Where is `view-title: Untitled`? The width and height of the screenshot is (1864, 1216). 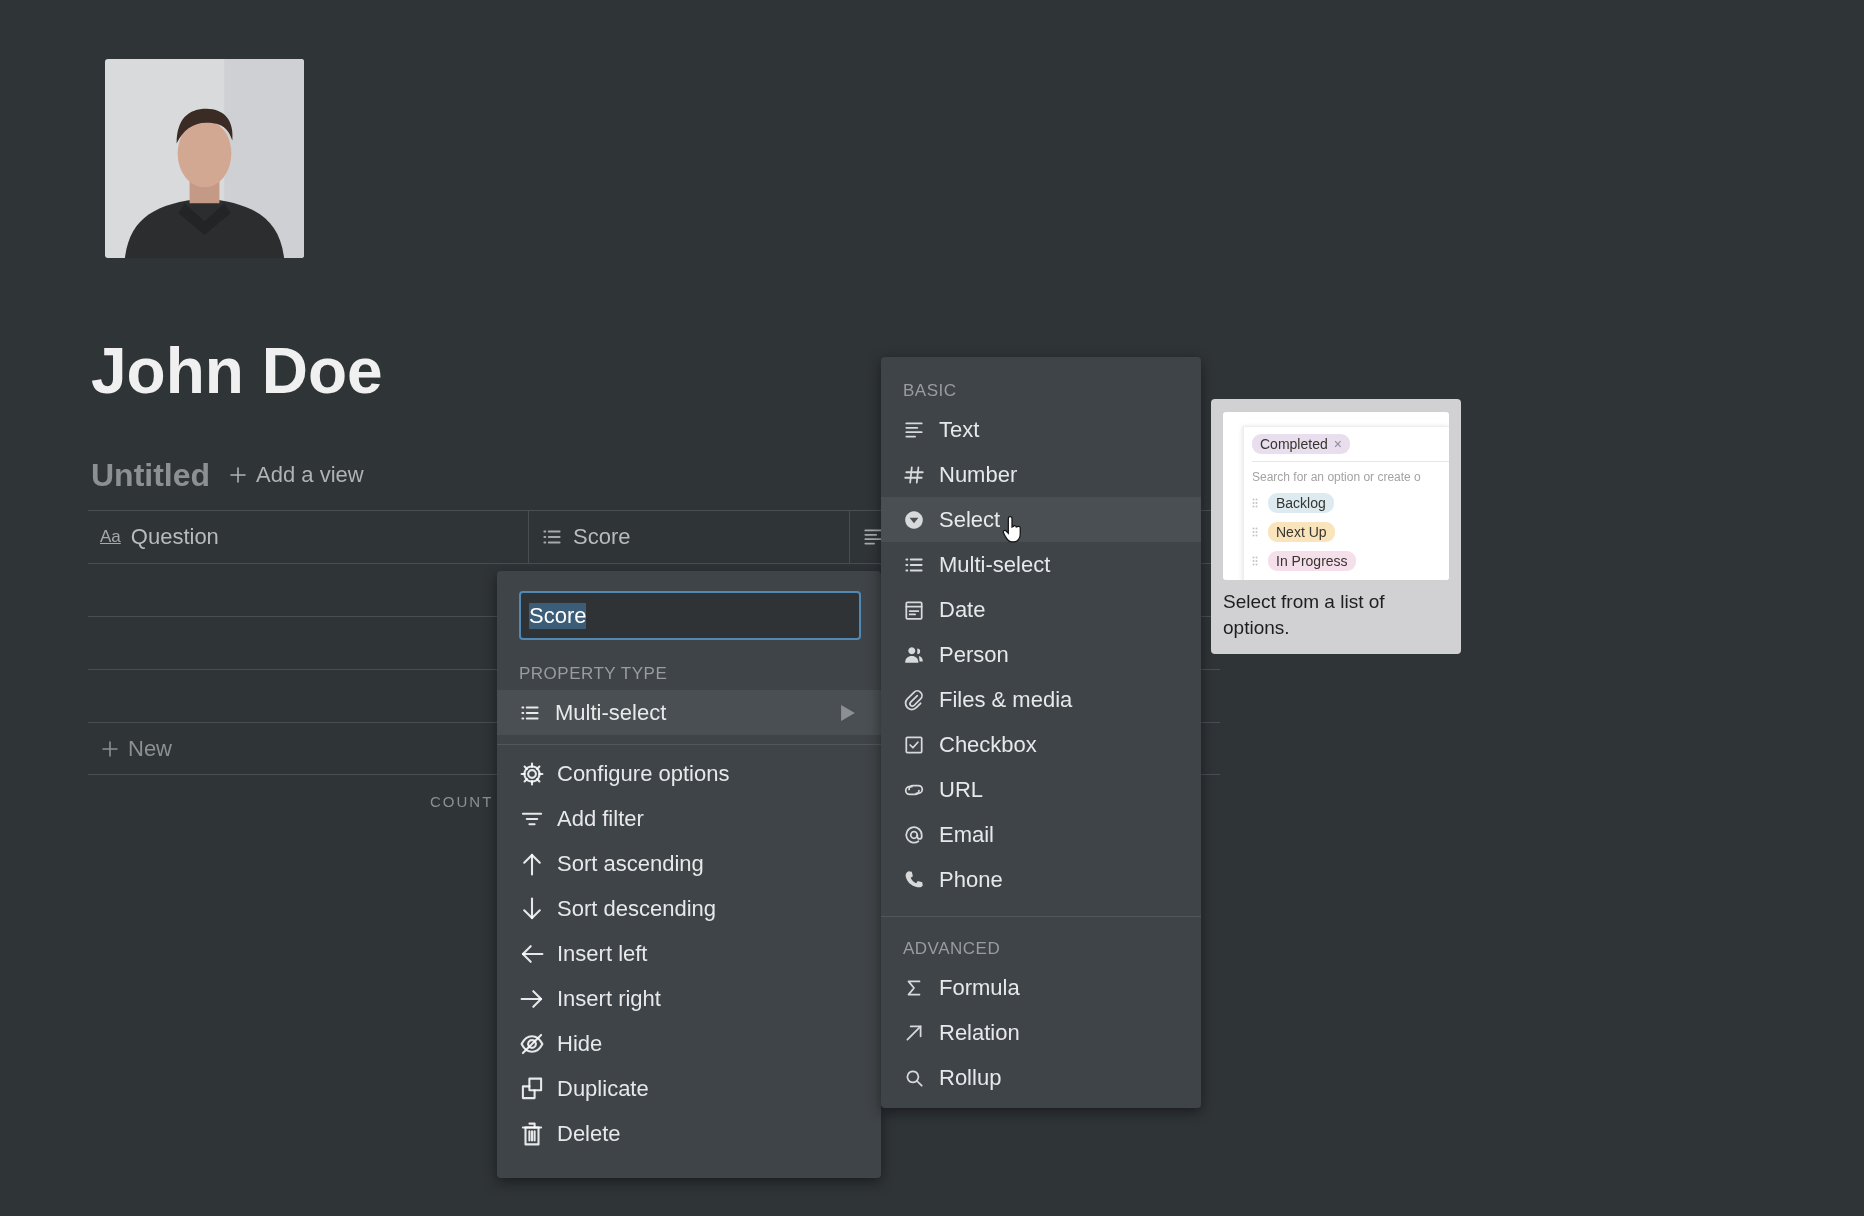
view-title: Untitled is located at coordinates (151, 475).